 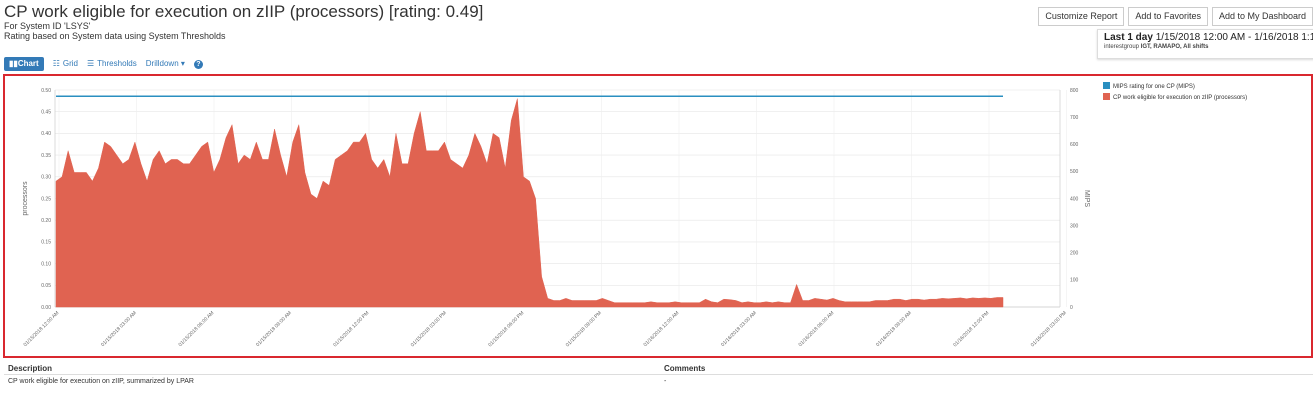 I want to click on y-right-tick-label: 0, so click(x=1071, y=308).